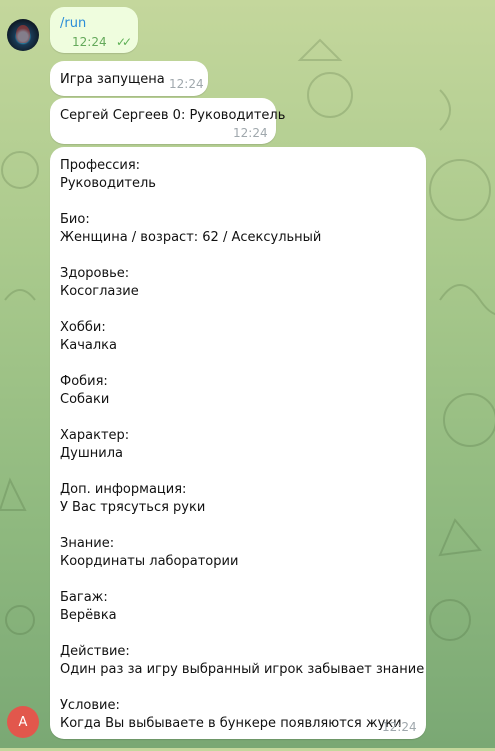 The image size is (495, 751). I want to click on field-bio: Био: Женщина / возраст: 62 / Асексульный, so click(242, 238).